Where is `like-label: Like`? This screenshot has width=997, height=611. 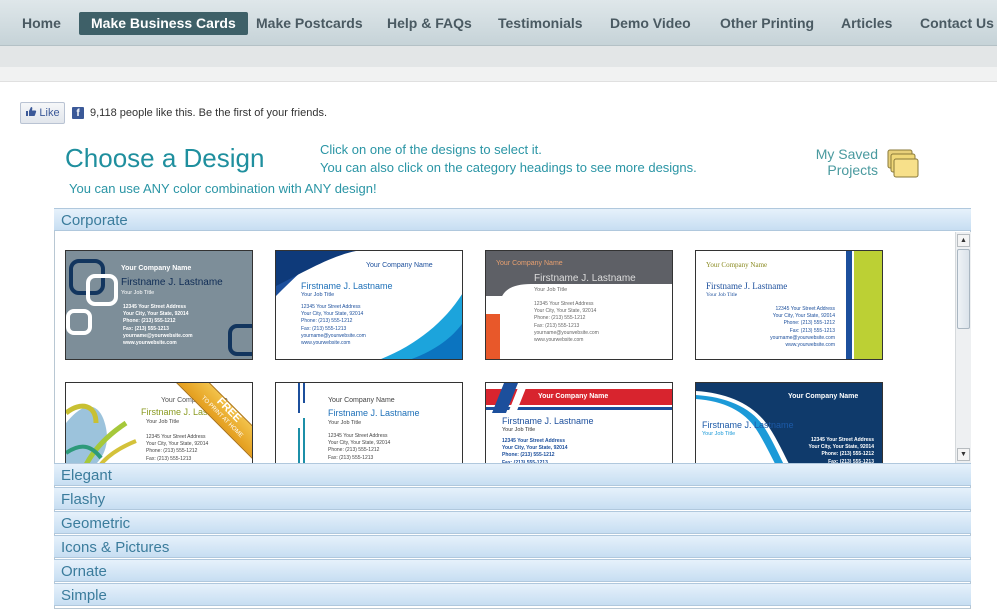 like-label: Like is located at coordinates (49, 113).